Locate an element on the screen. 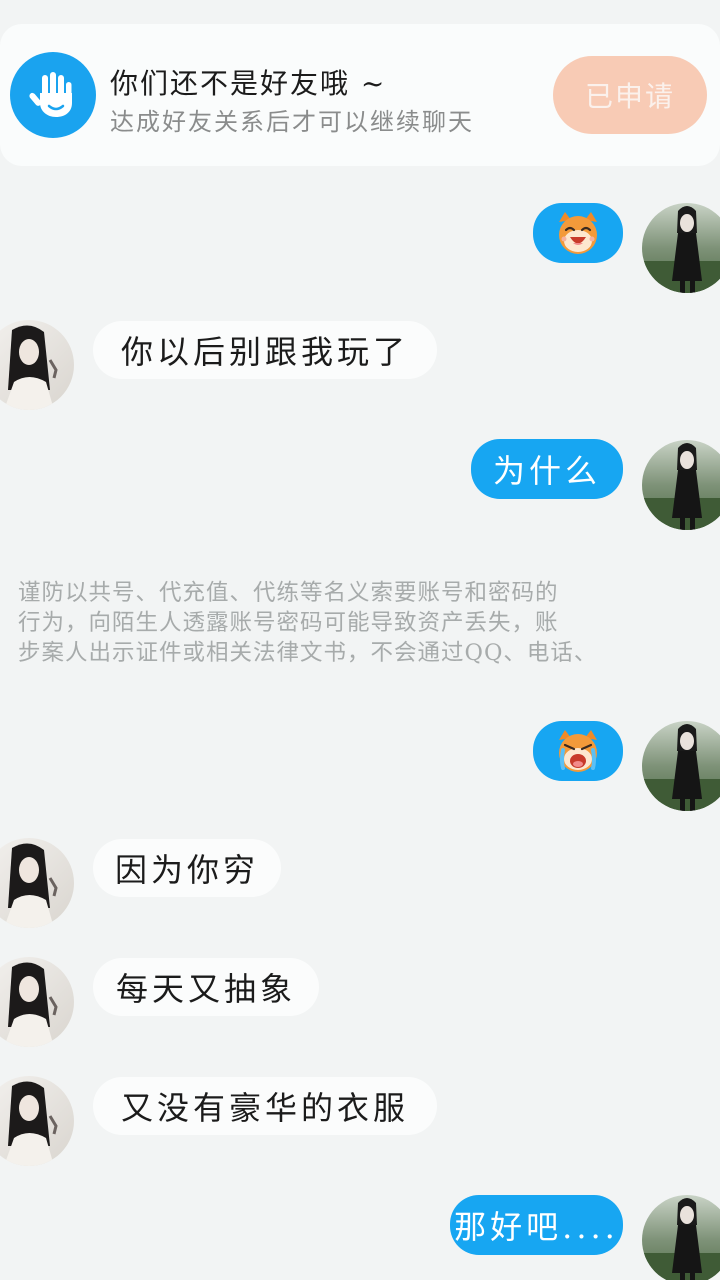  crying-cat-emoji is located at coordinates (578, 751).